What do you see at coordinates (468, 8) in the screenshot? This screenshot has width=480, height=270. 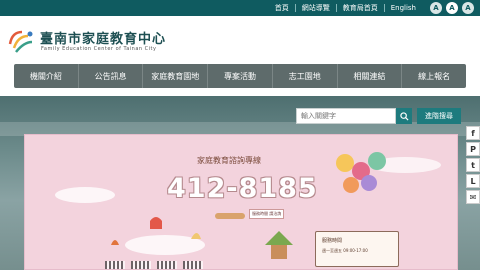 I see `font-size-large-button: A` at bounding box center [468, 8].